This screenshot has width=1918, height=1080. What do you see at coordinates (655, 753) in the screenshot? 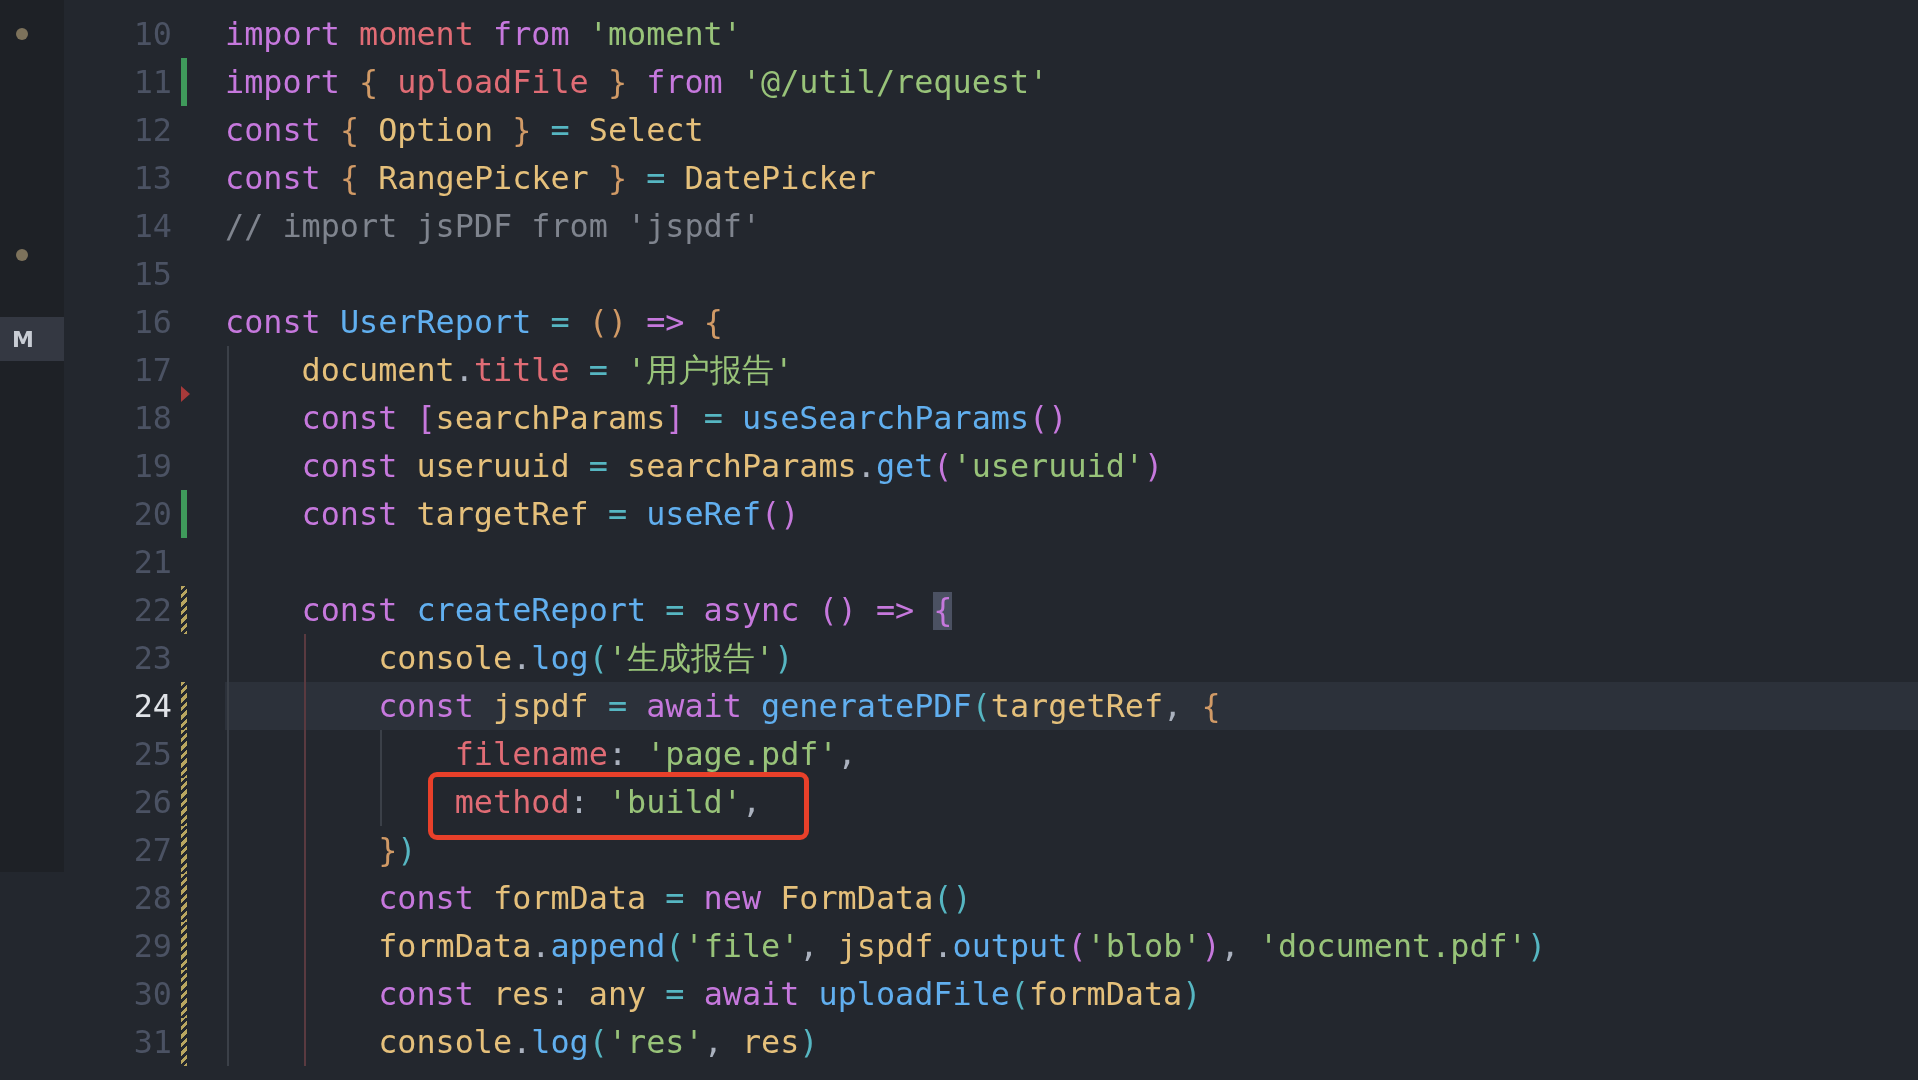
I see `code-line: filename: 'page.pdf',` at bounding box center [655, 753].